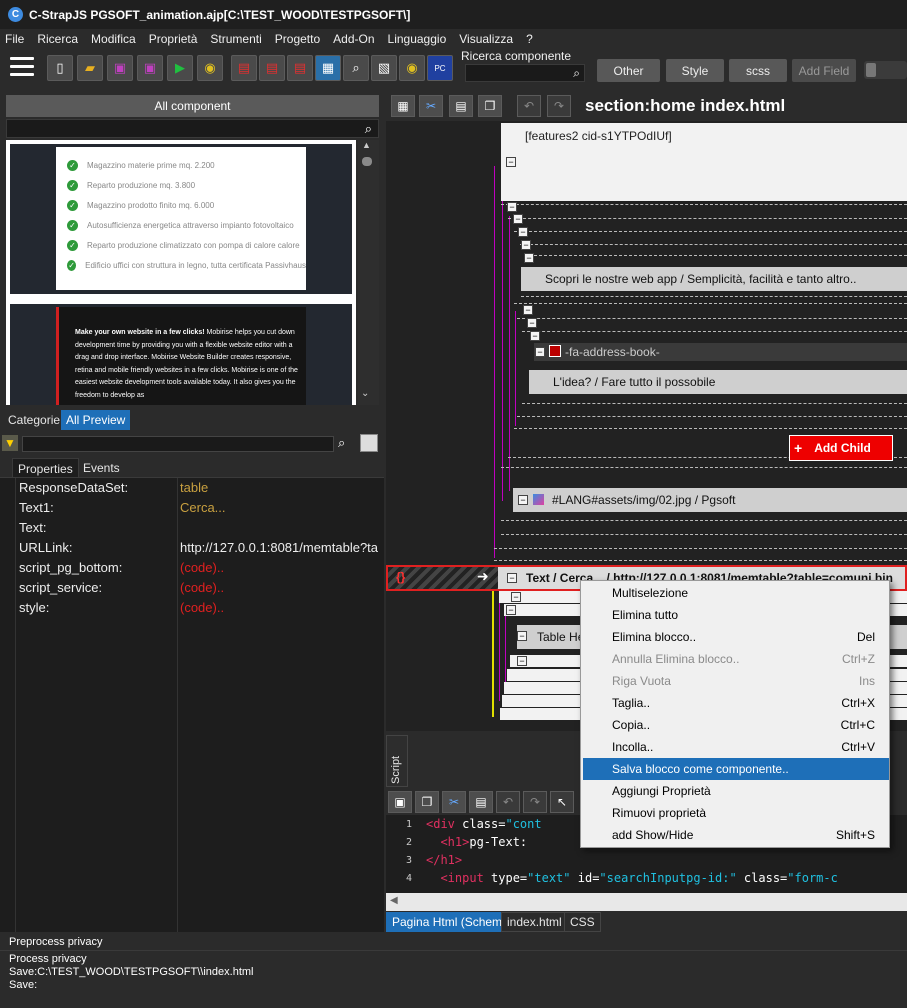 The image size is (907, 1008). I want to click on all-component-button: All component, so click(192, 106).